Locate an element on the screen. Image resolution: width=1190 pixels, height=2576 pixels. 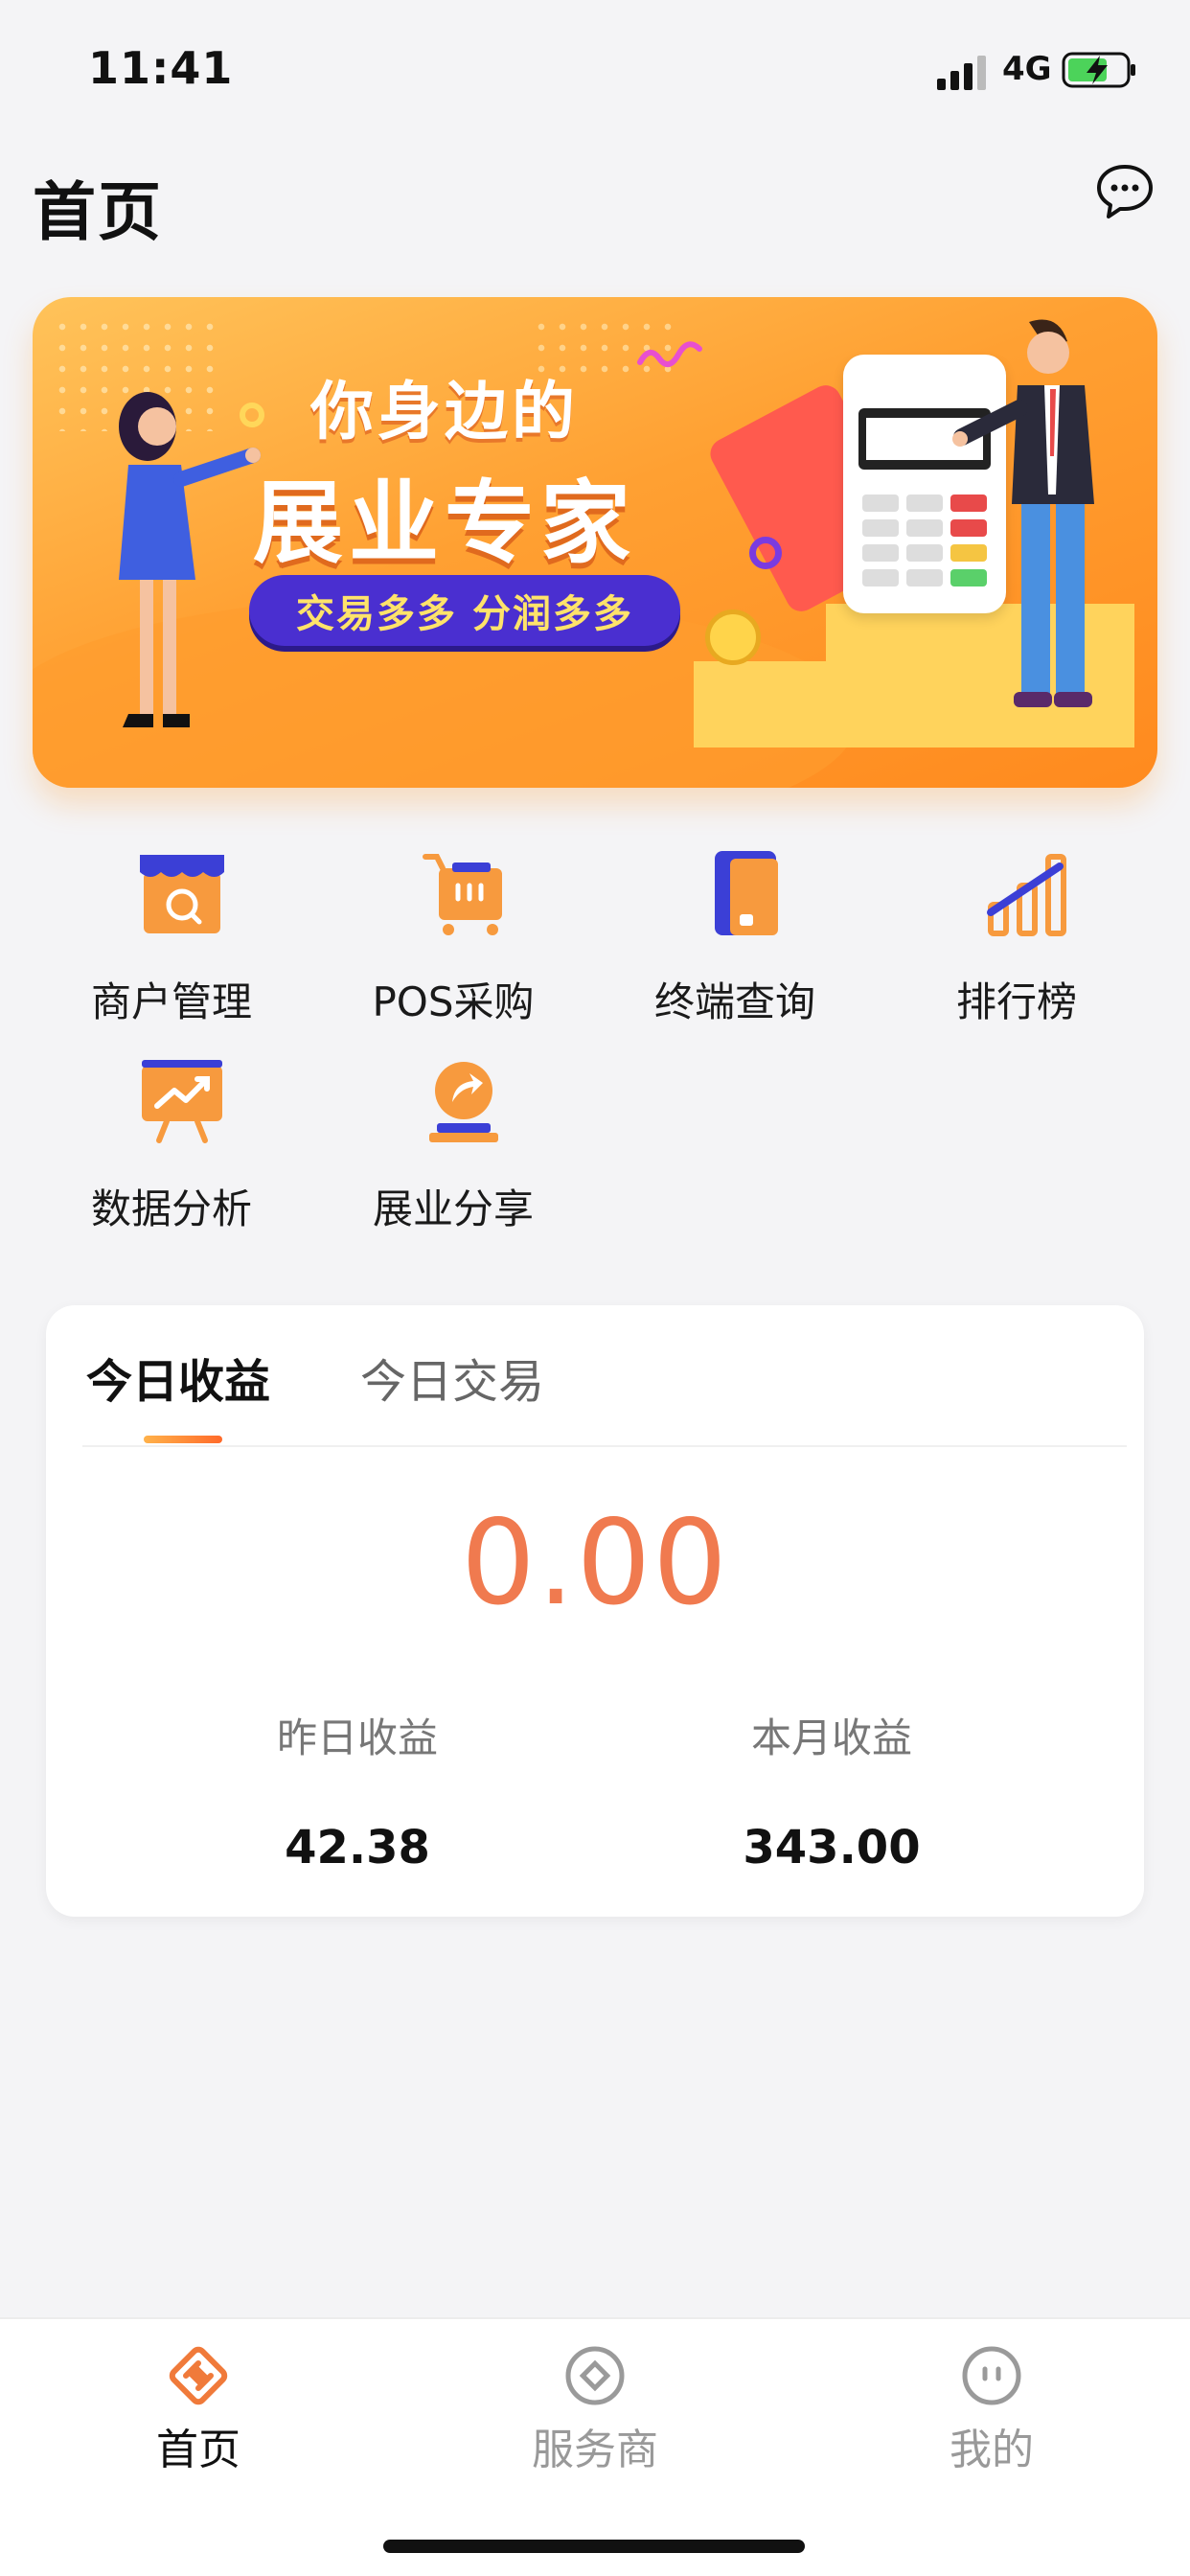
tab-today-earnings: 今日收益 is located at coordinates (178, 1377).